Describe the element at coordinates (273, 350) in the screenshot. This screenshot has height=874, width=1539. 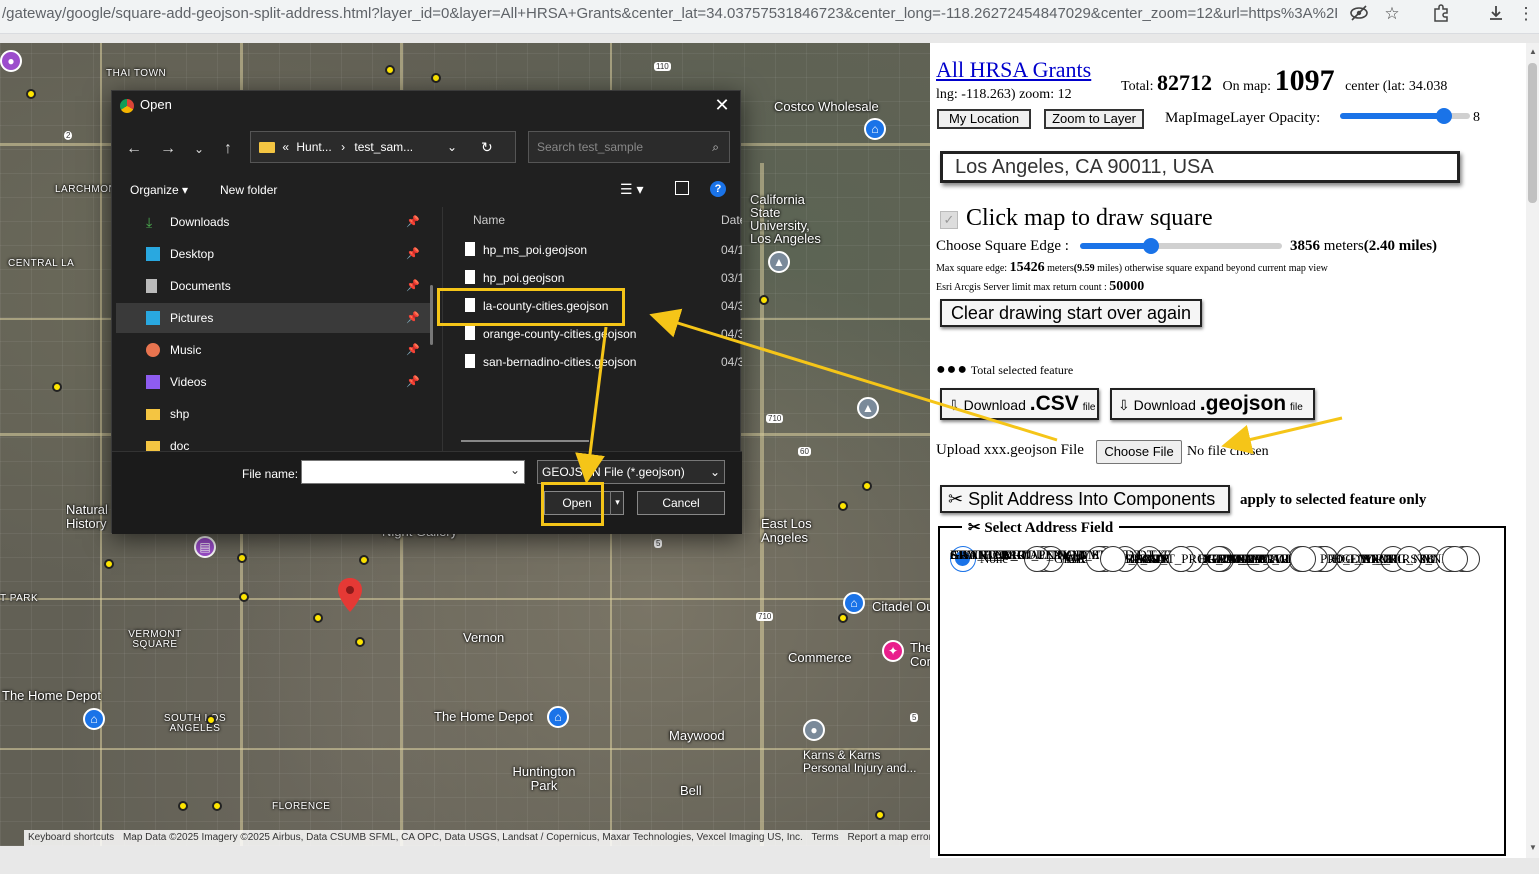
I see `nav-item-music: Music 📌` at that location.